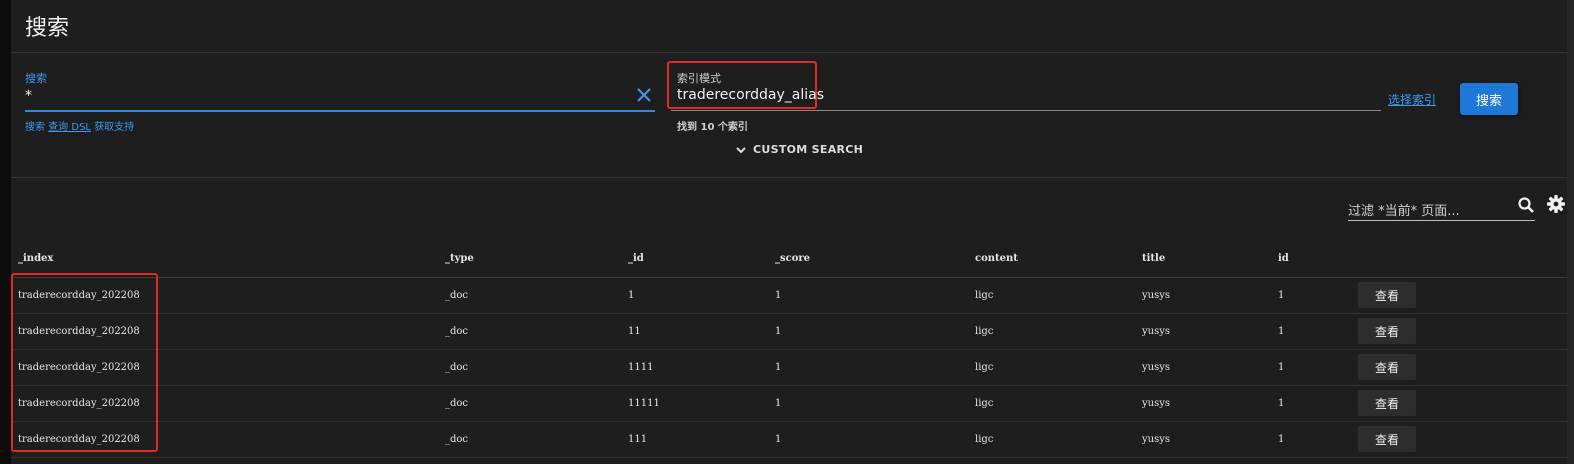  Describe the element at coordinates (1153, 258) in the screenshot. I see `column-header-title: title` at that location.